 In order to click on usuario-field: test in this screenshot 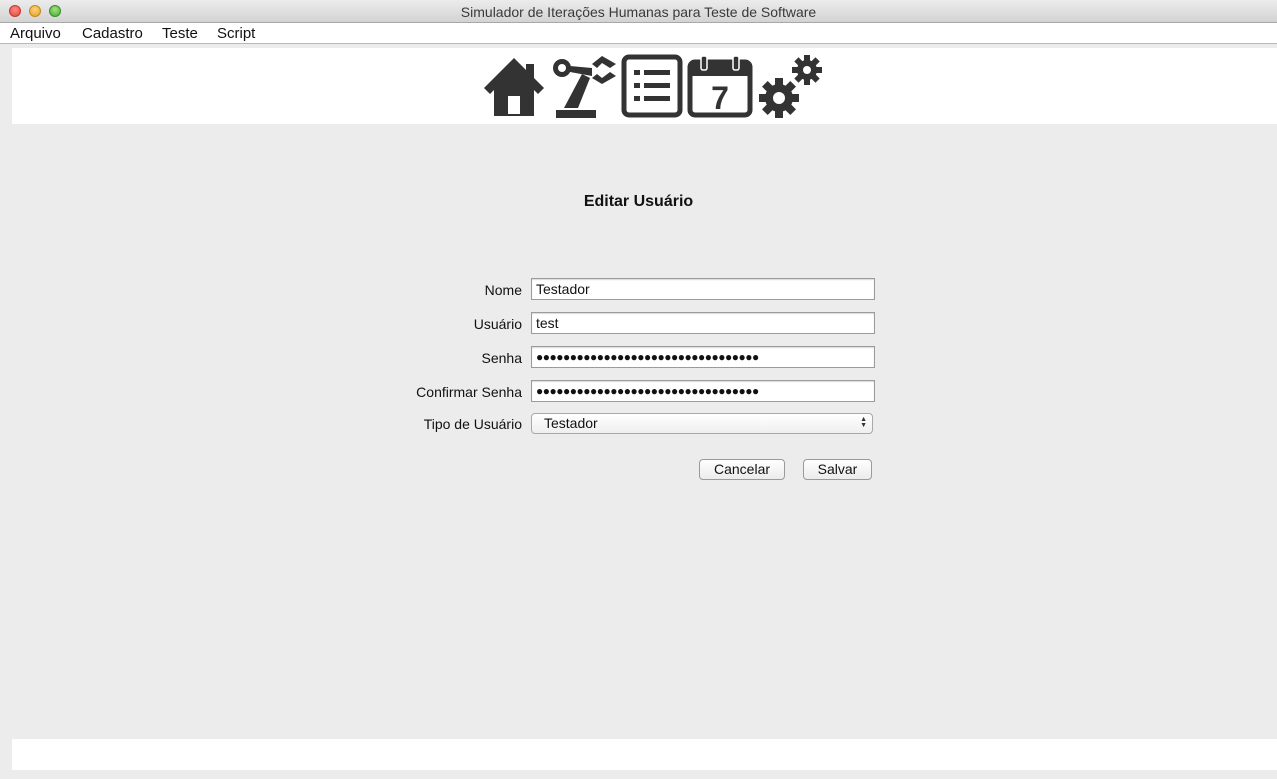, I will do `click(703, 323)`.